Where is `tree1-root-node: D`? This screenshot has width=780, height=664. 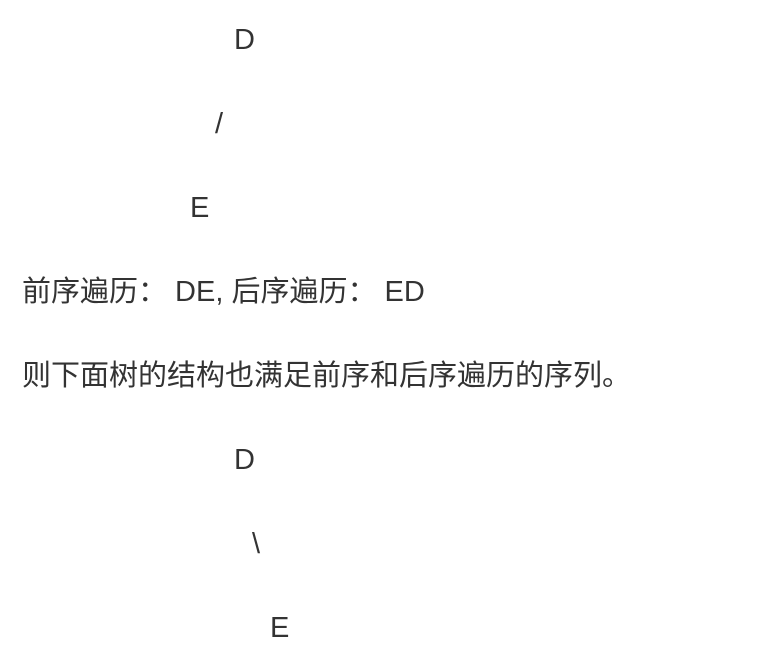
tree1-root-node: D is located at coordinates (244, 40).